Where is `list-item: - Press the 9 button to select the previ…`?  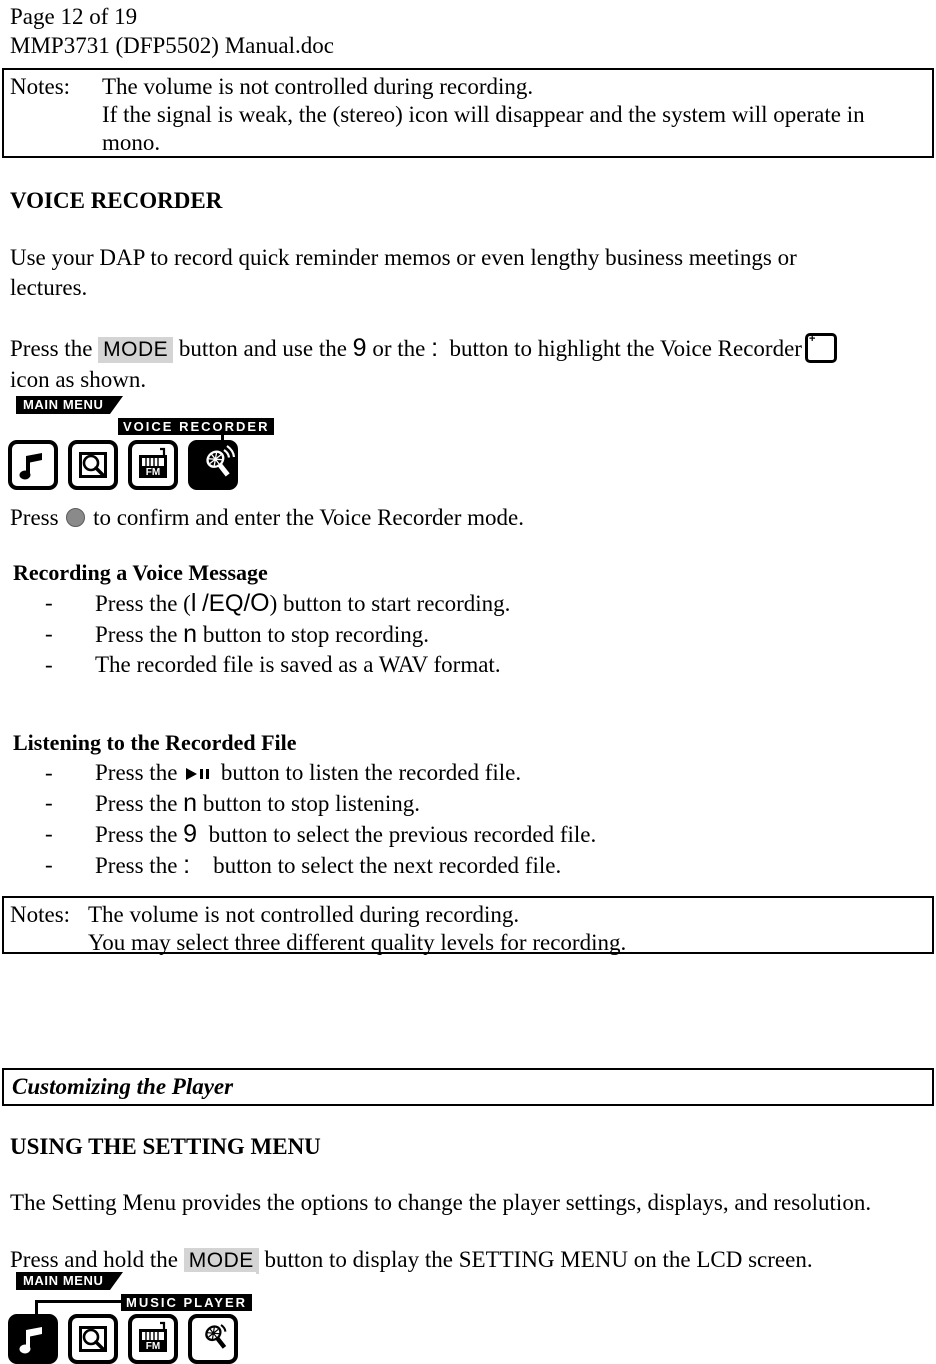 list-item: - Press the 9 button to select the previ… is located at coordinates (320, 834).